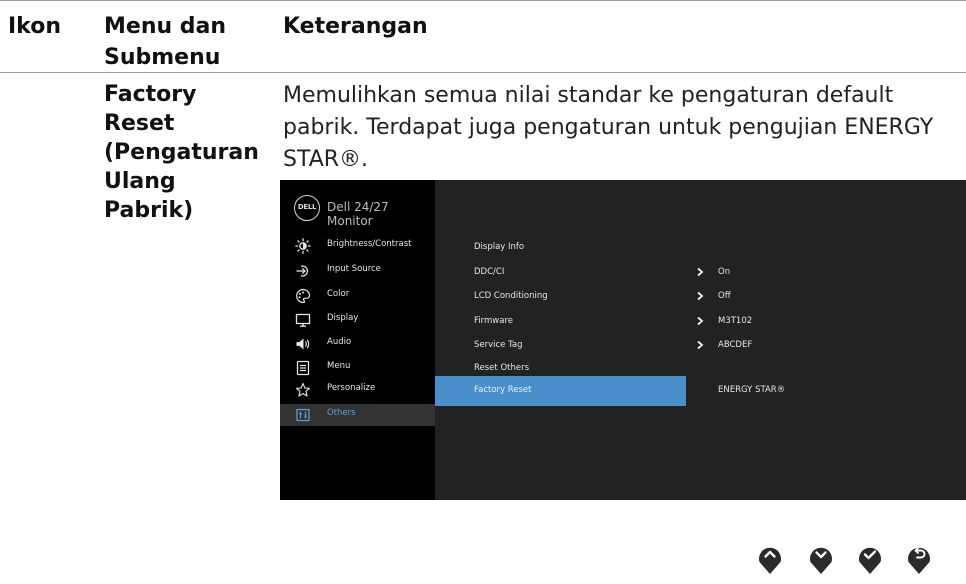 This screenshot has width=966, height=584. I want to click on nav-item-menu: Menu, so click(357, 368).